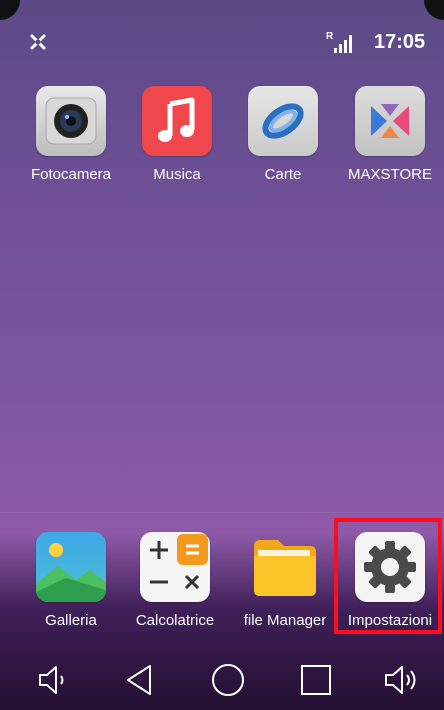  Describe the element at coordinates (283, 174) in the screenshot. I see `app-label: Carte` at that location.